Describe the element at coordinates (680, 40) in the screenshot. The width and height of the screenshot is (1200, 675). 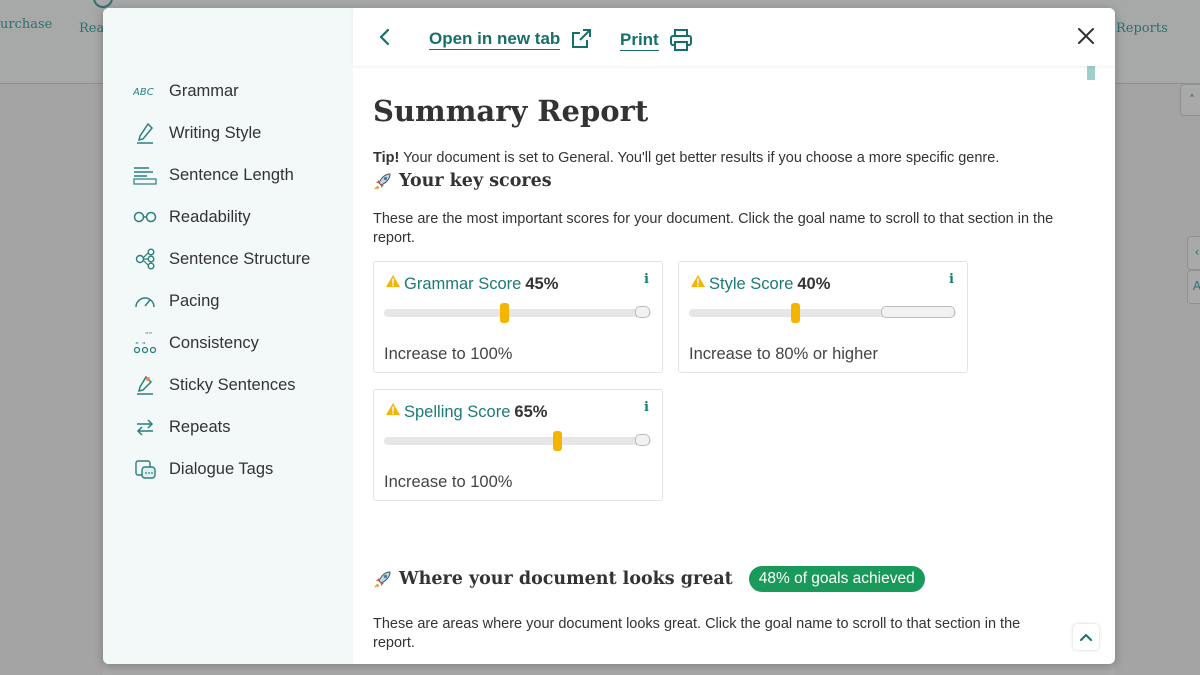
I see `printer-icon` at that location.